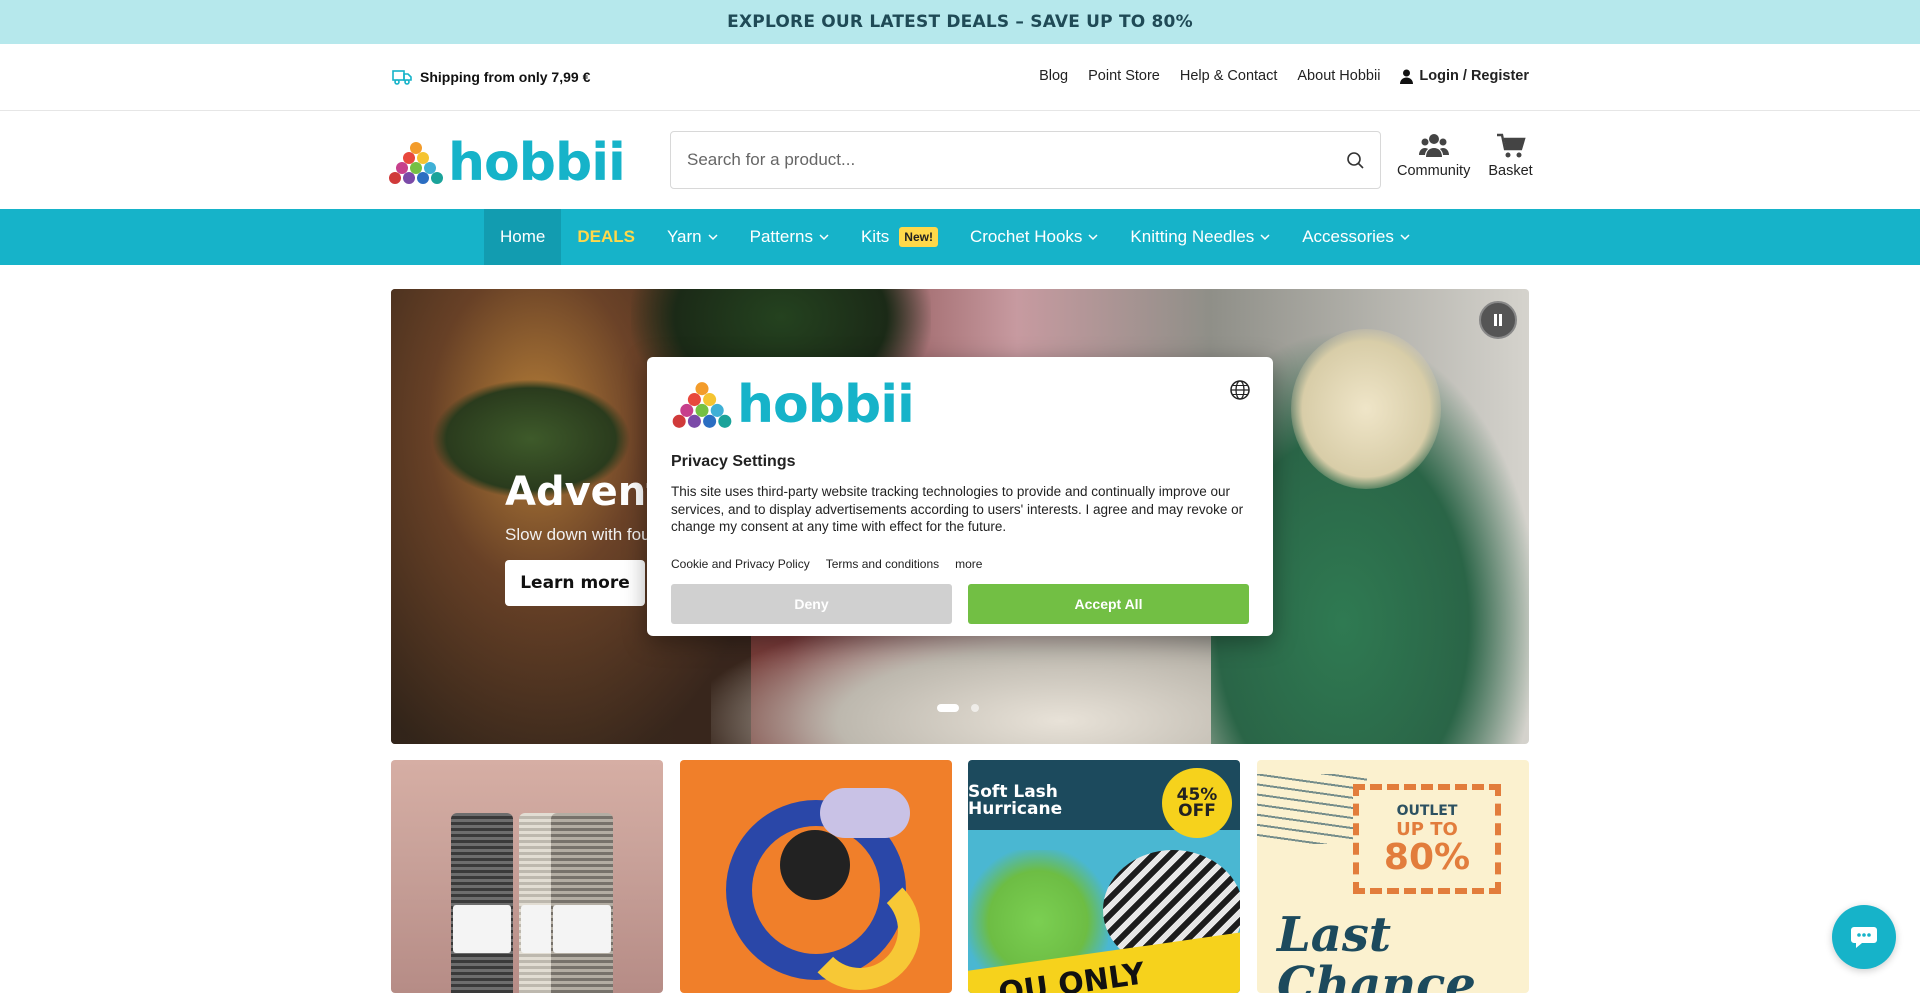  What do you see at coordinates (575, 583) in the screenshot?
I see `learn-more-button: Learn more` at bounding box center [575, 583].